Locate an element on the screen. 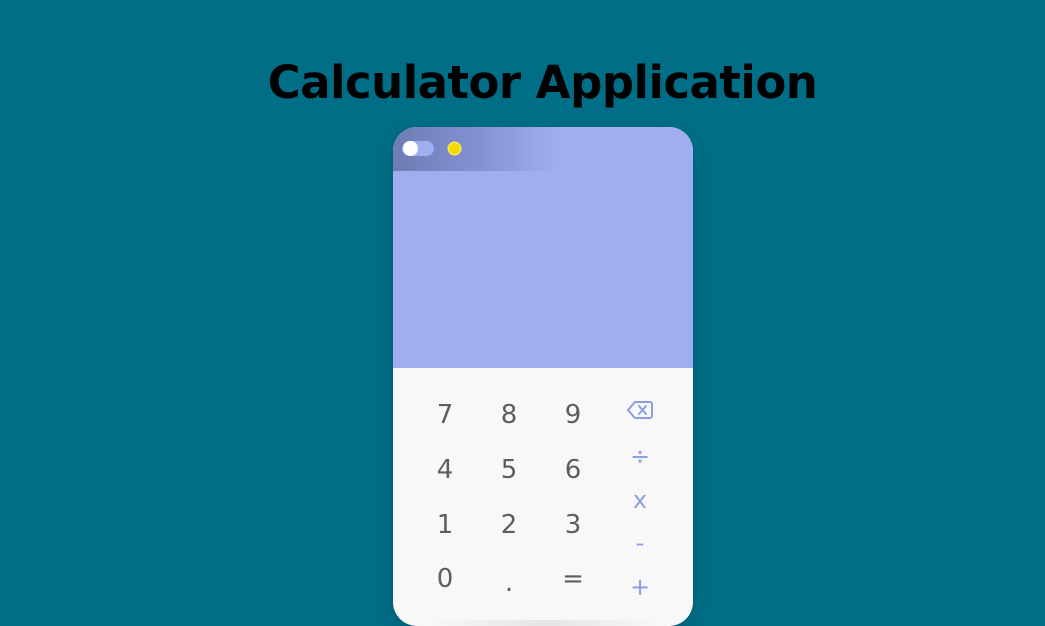 This screenshot has width=1045, height=626. key-7: 7 is located at coordinates (445, 415).